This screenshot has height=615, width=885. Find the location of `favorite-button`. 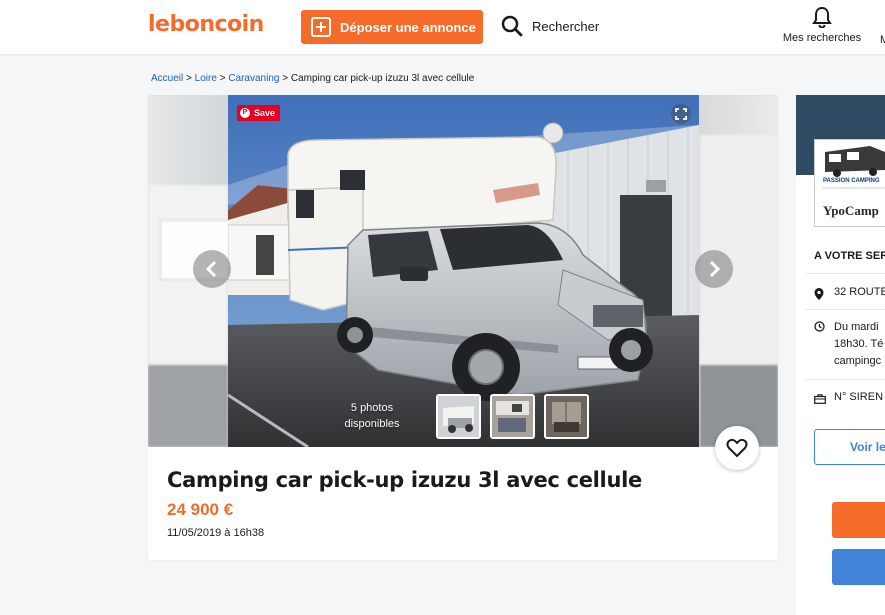

favorite-button is located at coordinates (737, 448).